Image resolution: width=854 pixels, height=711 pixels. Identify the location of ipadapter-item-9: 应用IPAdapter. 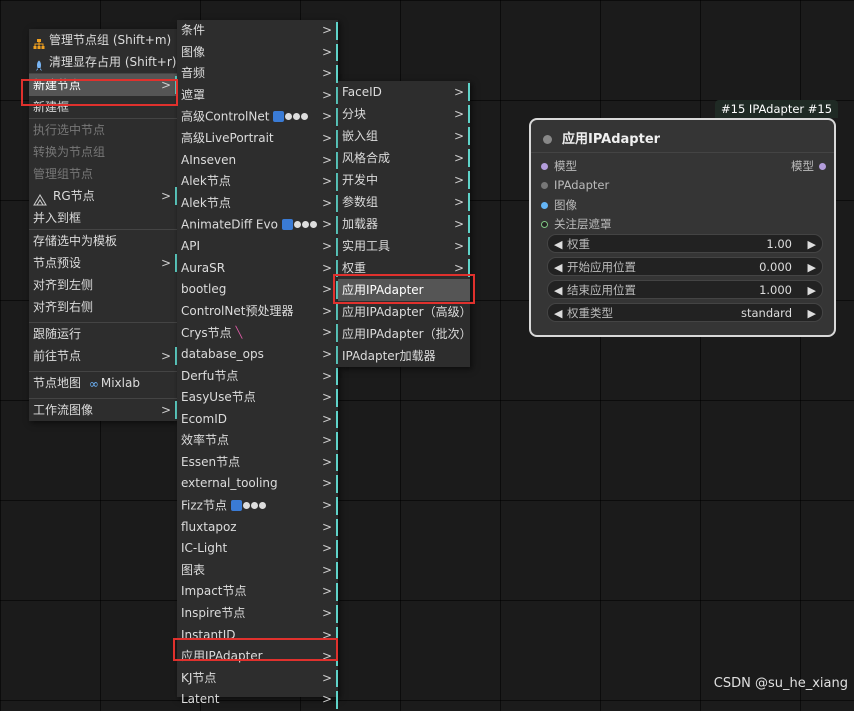
(404, 290).